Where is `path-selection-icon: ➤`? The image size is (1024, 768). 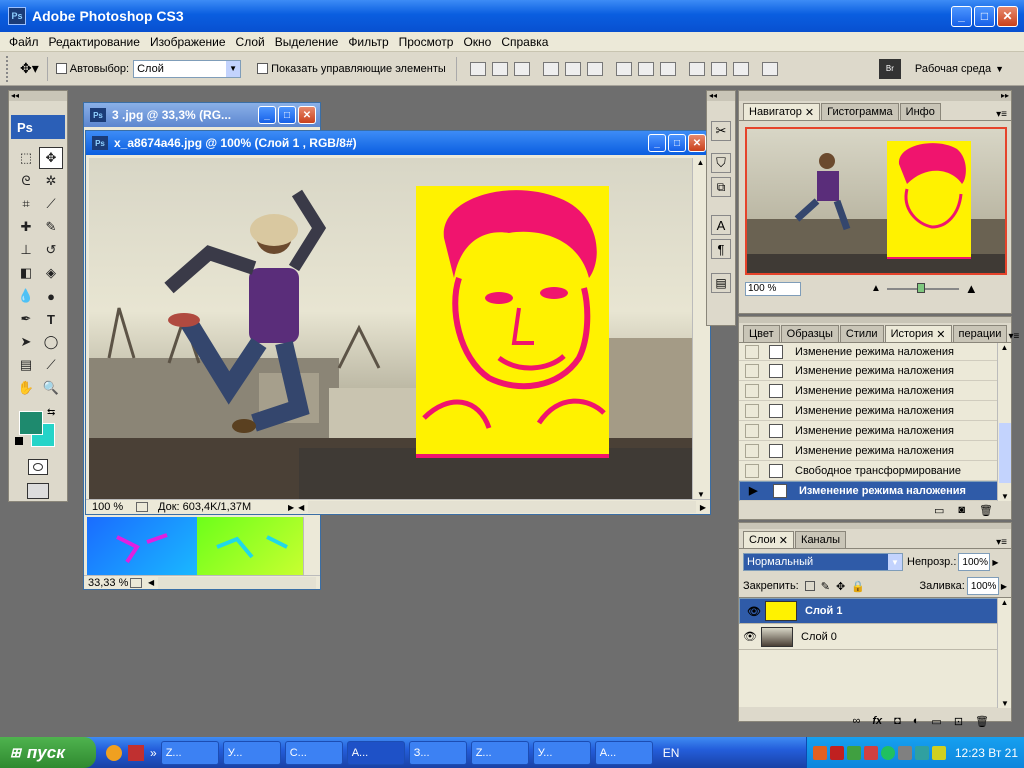 path-selection-icon: ➤ is located at coordinates (26, 342).